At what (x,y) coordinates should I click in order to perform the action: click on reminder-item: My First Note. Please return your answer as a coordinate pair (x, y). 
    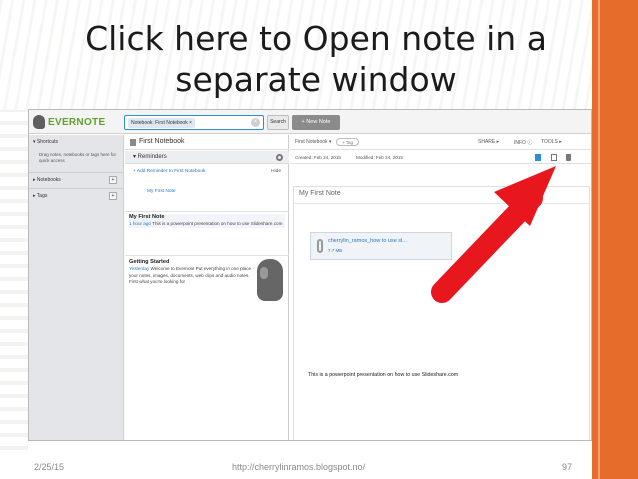
    Looking at the image, I should click on (161, 191).